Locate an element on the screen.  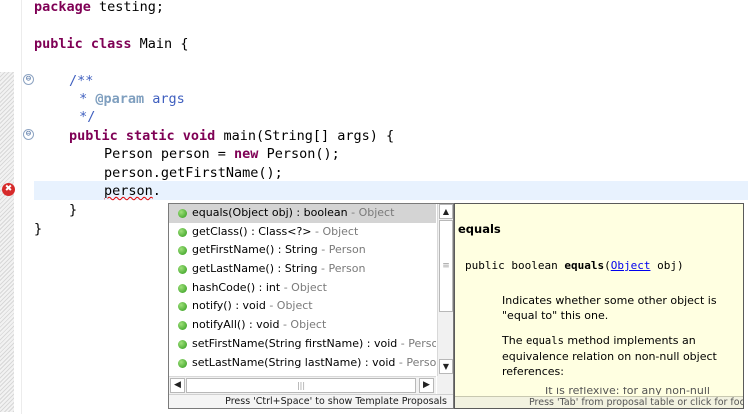
code-line-javadoc-param: * @param args is located at coordinates (128, 99).